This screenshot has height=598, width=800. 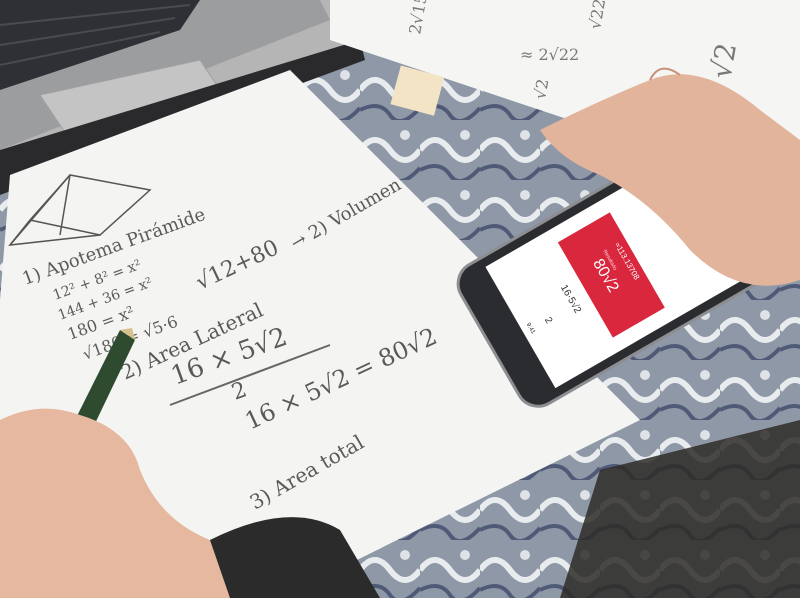 What do you see at coordinates (549, 54) in the screenshot?
I see `svg-text: ≈ 2√22` at bounding box center [549, 54].